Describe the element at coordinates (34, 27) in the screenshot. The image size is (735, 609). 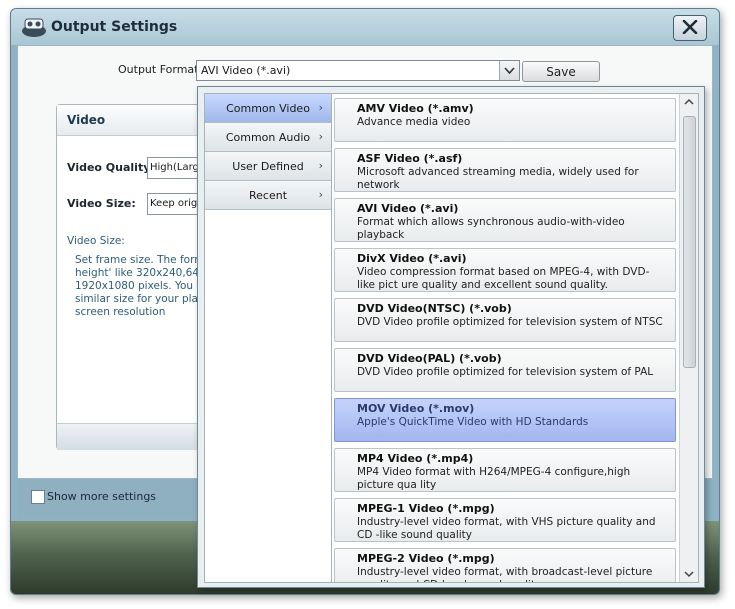
I see `film-reel-icon` at that location.